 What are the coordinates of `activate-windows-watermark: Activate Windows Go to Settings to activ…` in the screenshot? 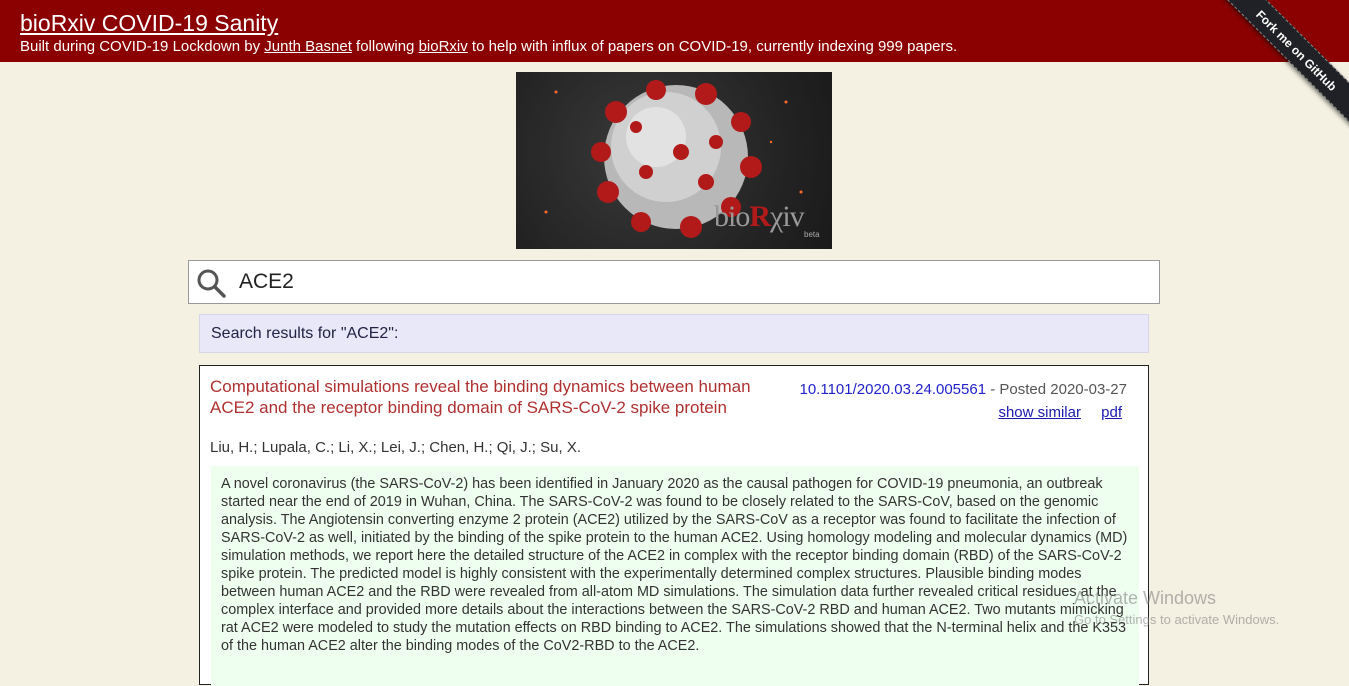 It's located at (1176, 607).